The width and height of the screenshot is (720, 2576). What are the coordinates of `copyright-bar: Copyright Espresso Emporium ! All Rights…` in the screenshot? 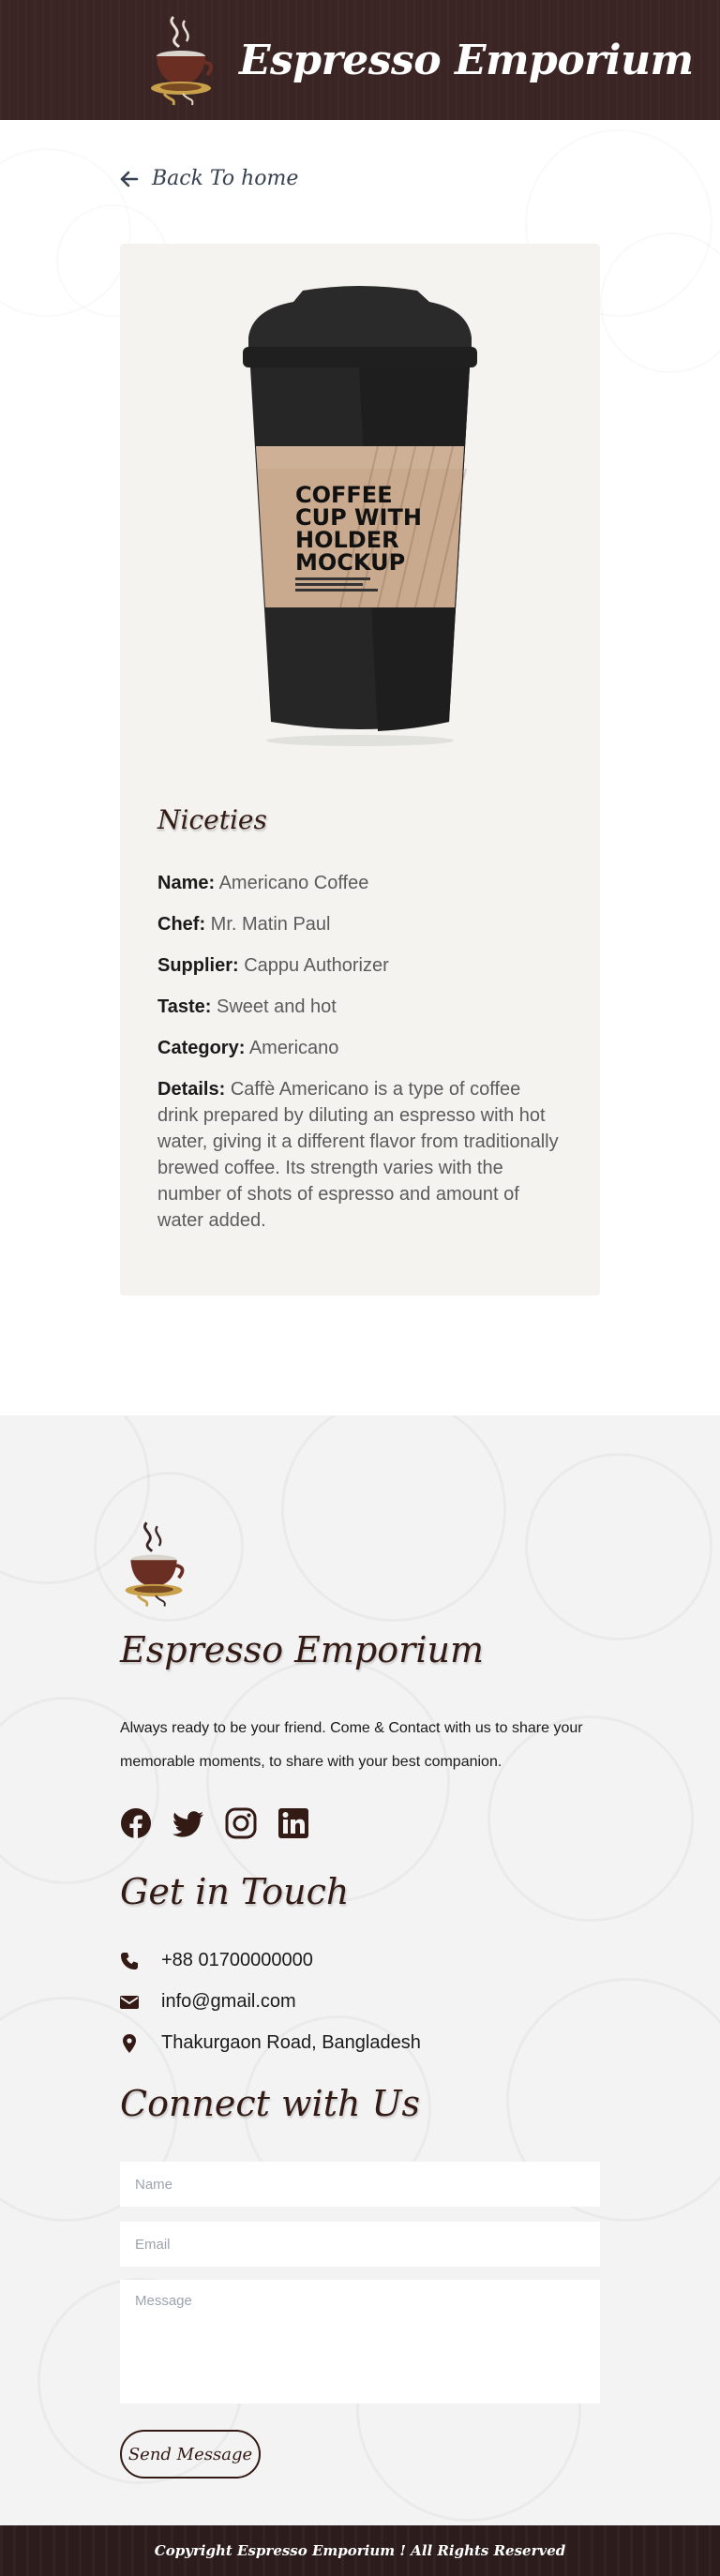 It's located at (360, 2550).